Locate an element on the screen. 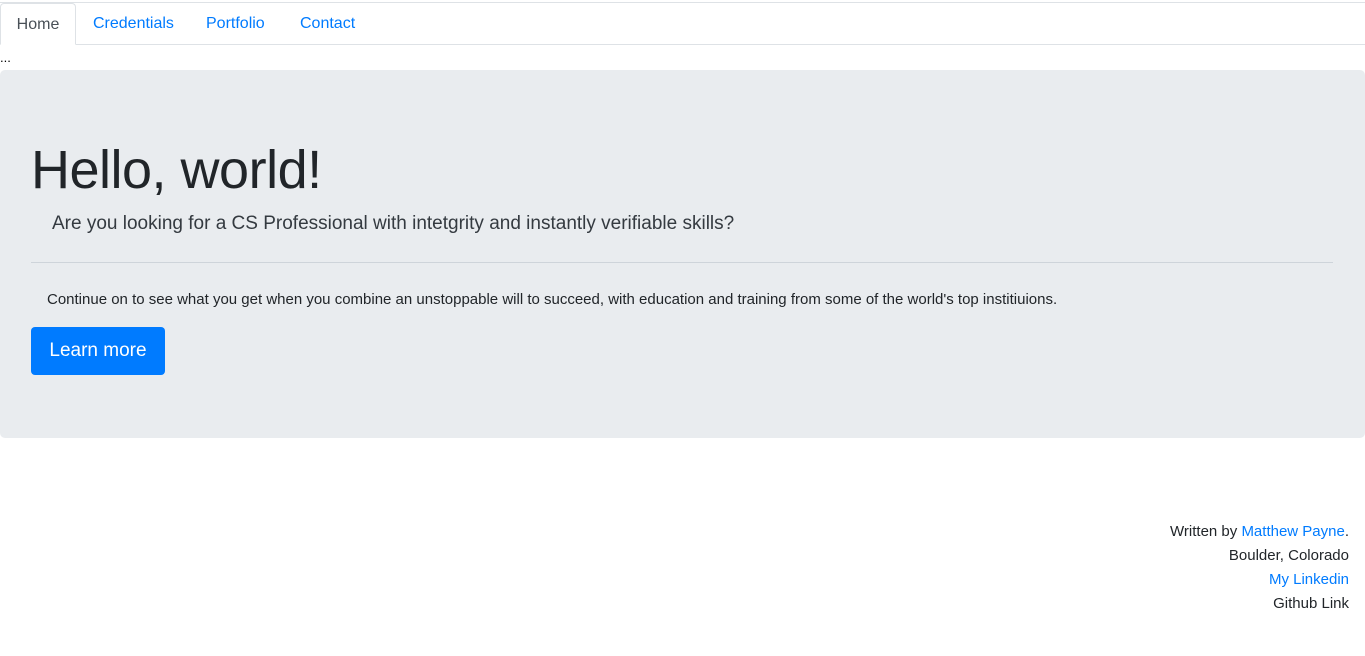 This screenshot has width=1365, height=656. footer-location: Boulder, Colorado is located at coordinates (1288, 555).